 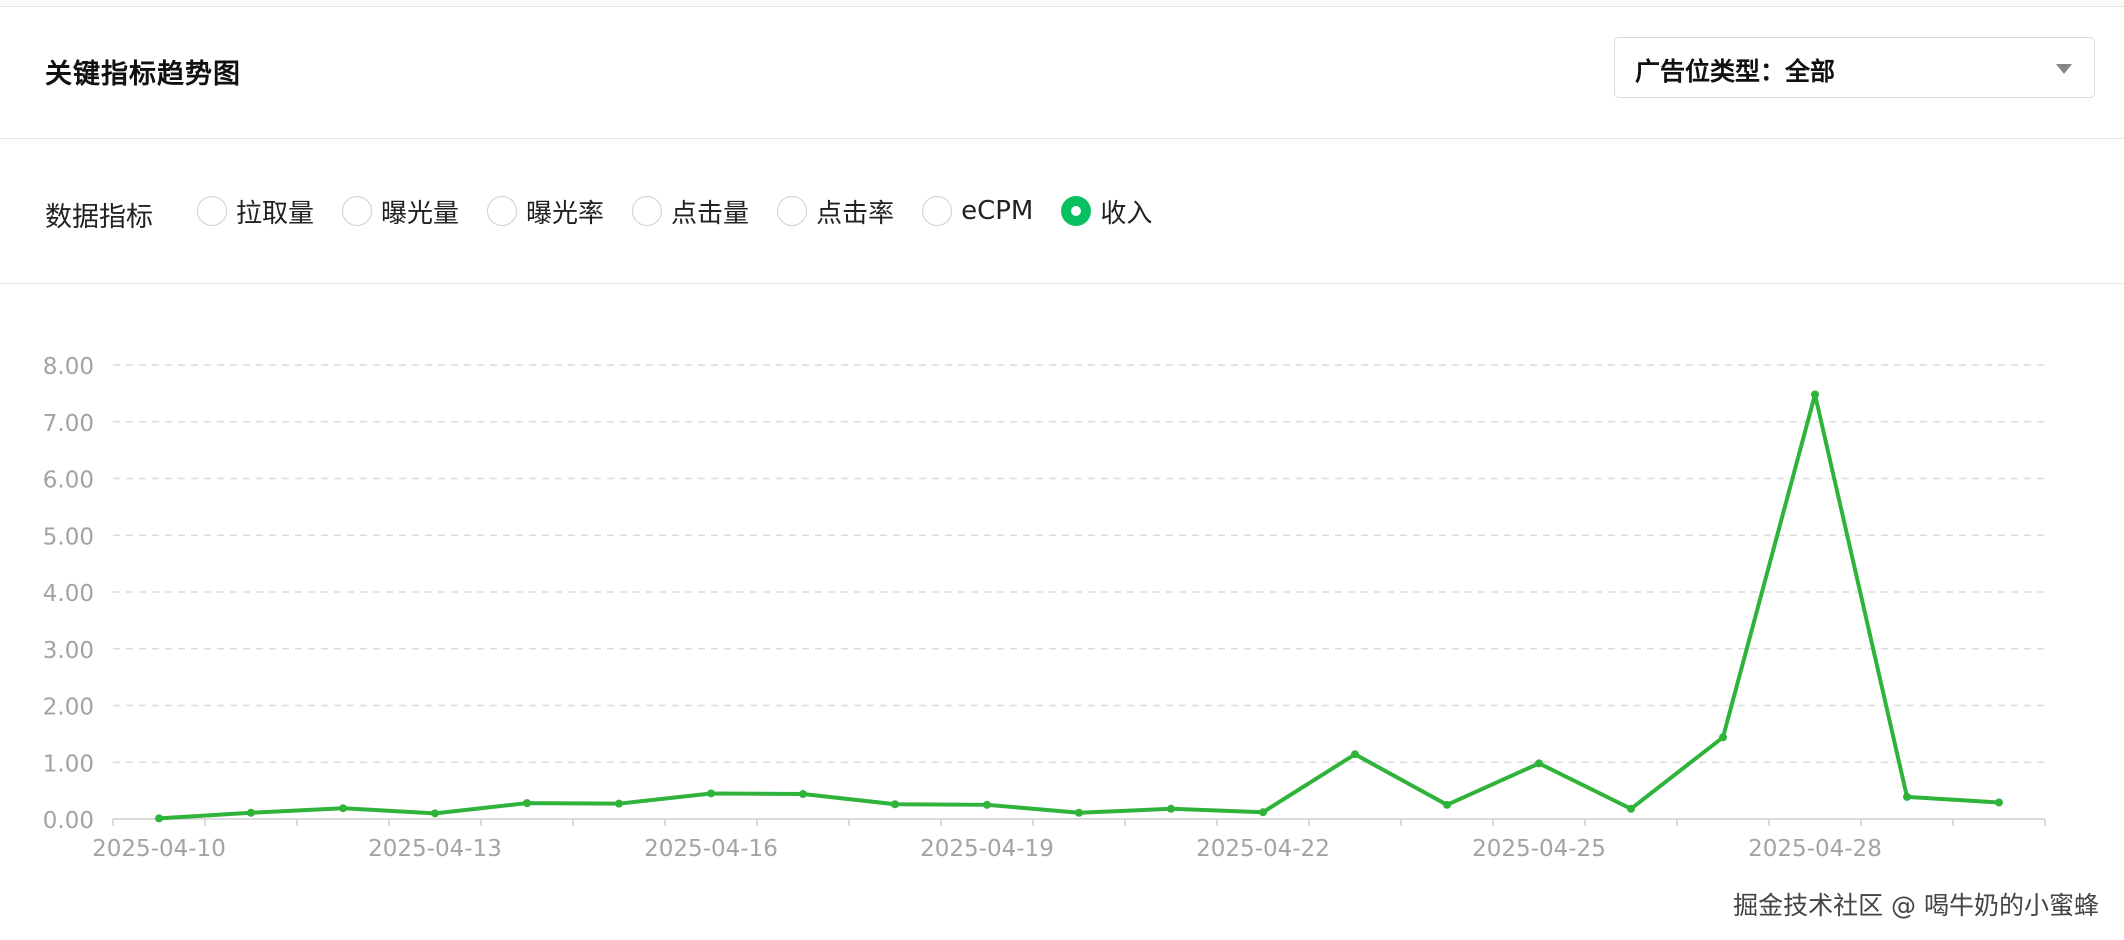 I want to click on metric-radio-label: 点击量, so click(x=710, y=213).